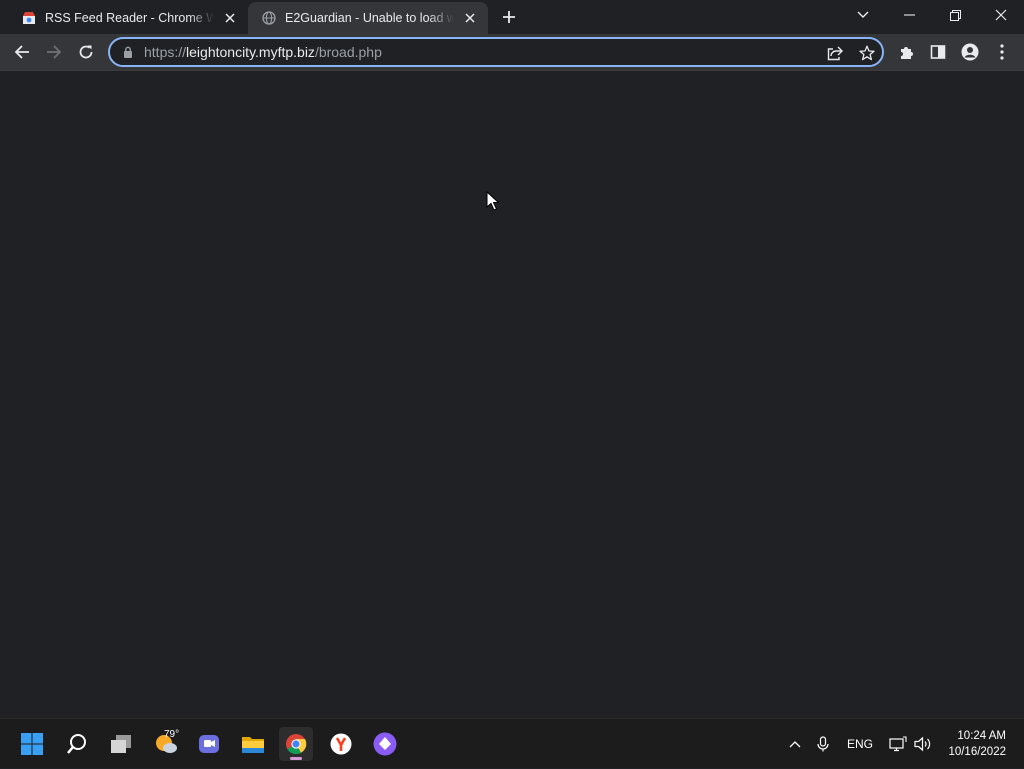 The height and width of the screenshot is (769, 1024). What do you see at coordinates (509, 17) in the screenshot?
I see `new-tab-button` at bounding box center [509, 17].